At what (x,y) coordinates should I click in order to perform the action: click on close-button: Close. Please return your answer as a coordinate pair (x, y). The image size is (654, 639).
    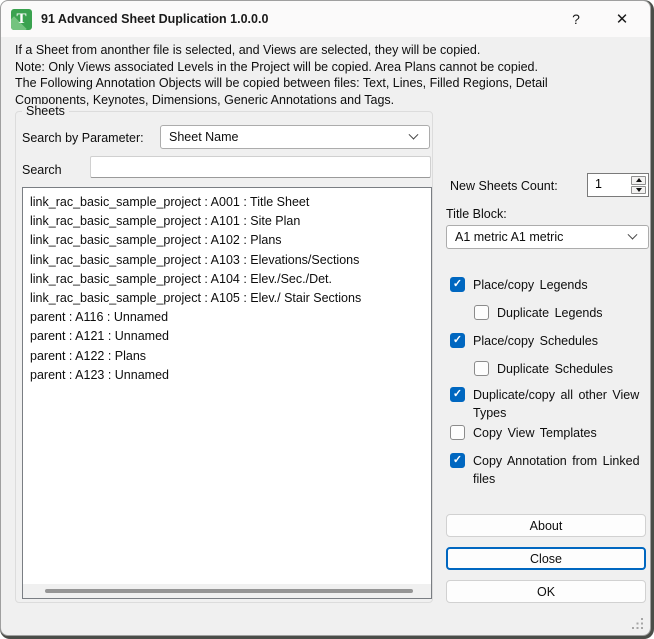
    Looking at the image, I should click on (546, 558).